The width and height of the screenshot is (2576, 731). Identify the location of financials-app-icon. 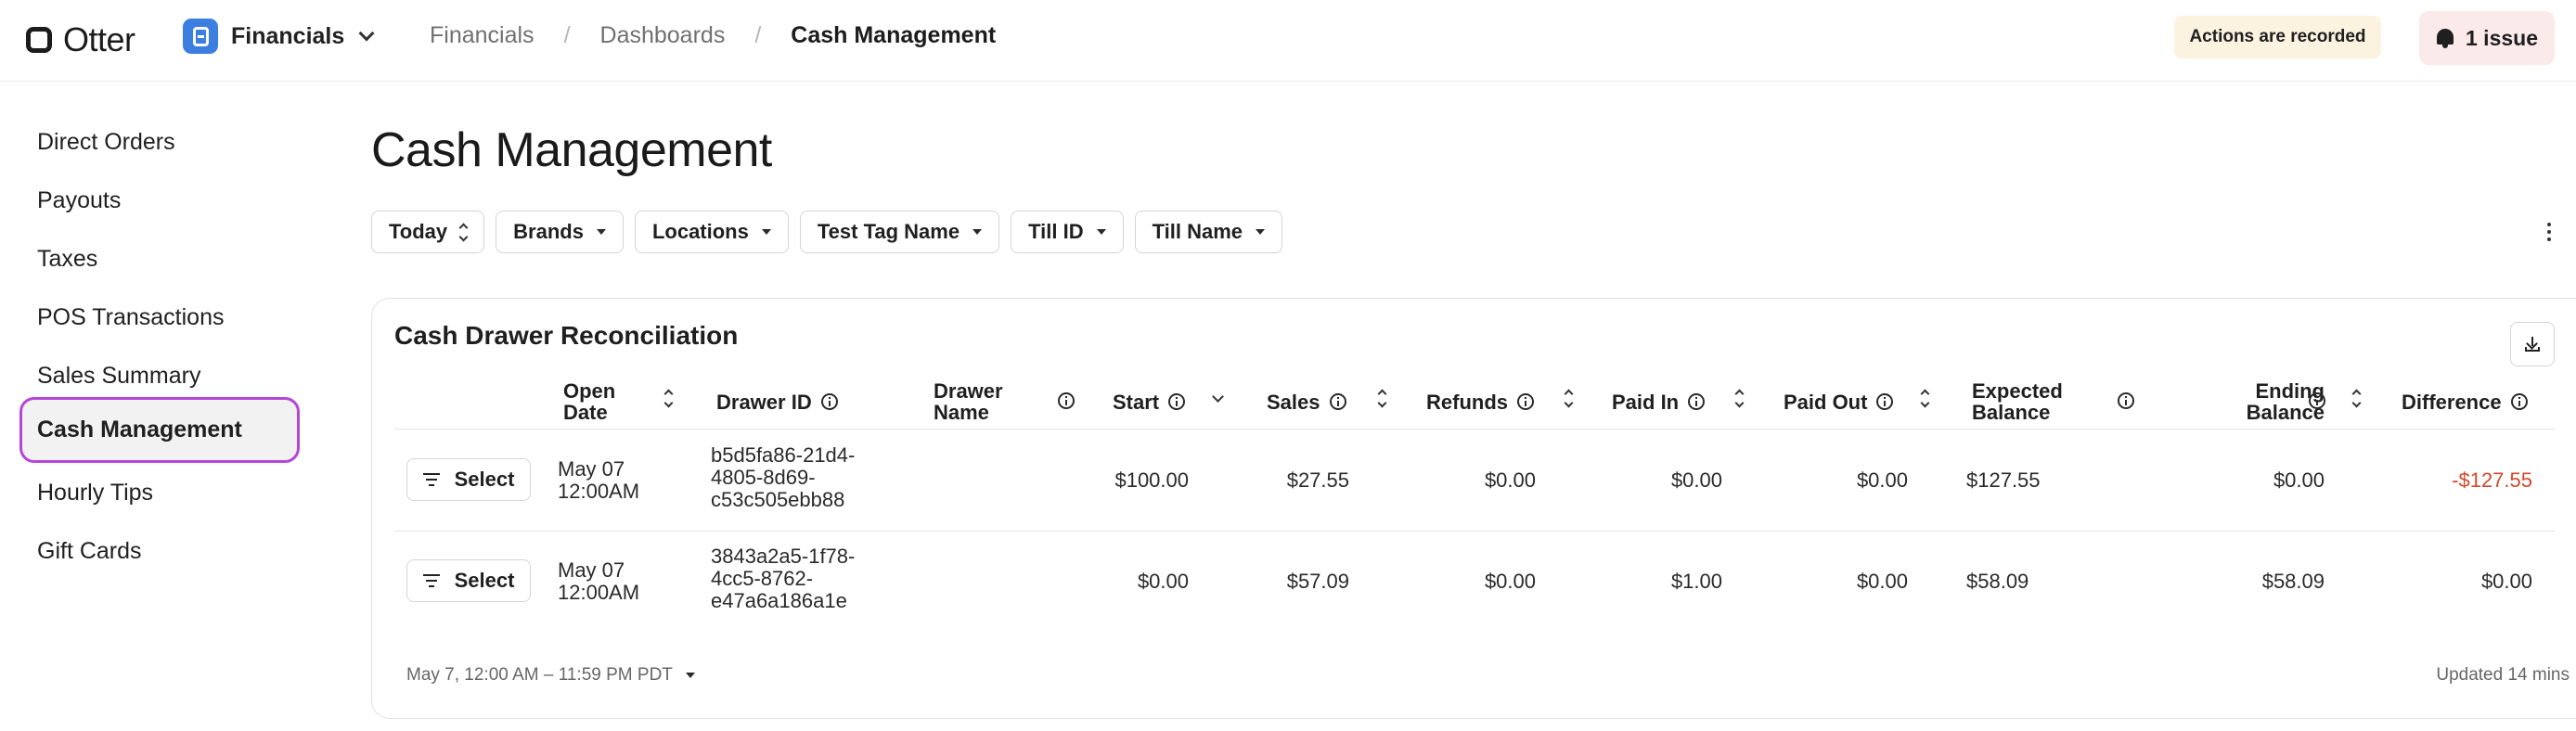
(200, 36).